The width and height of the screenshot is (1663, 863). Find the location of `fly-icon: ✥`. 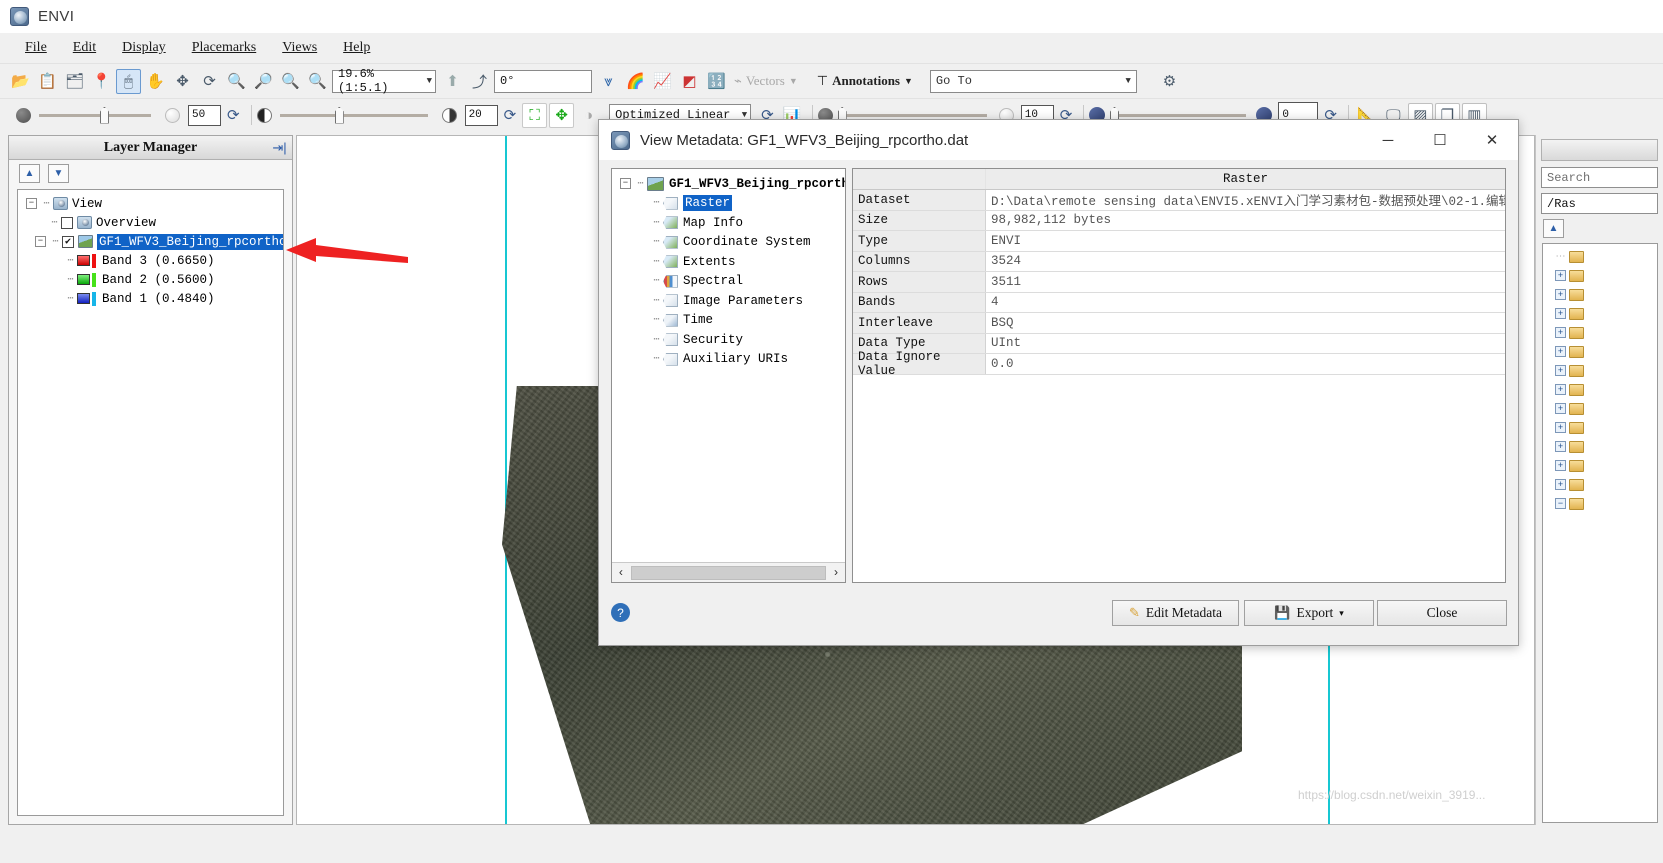

fly-icon: ✥ is located at coordinates (182, 81).